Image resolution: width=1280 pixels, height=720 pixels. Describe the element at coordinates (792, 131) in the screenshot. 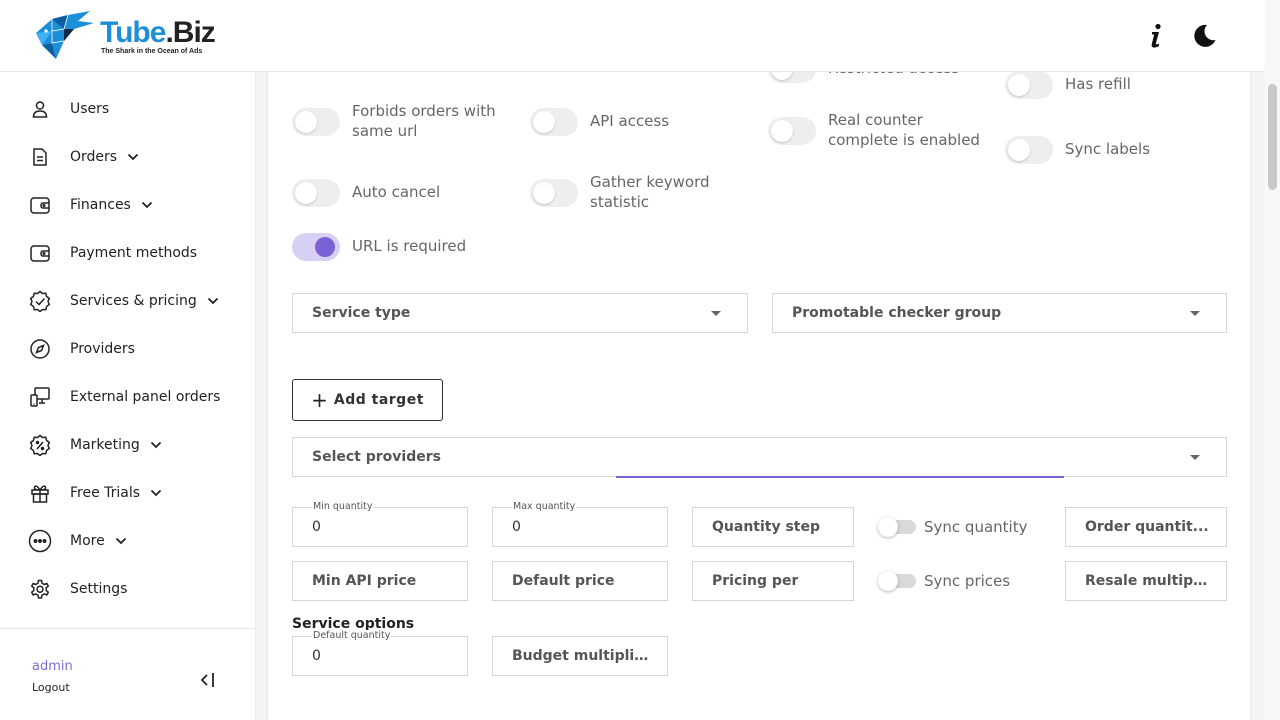

I see `real-counter-toggle` at that location.